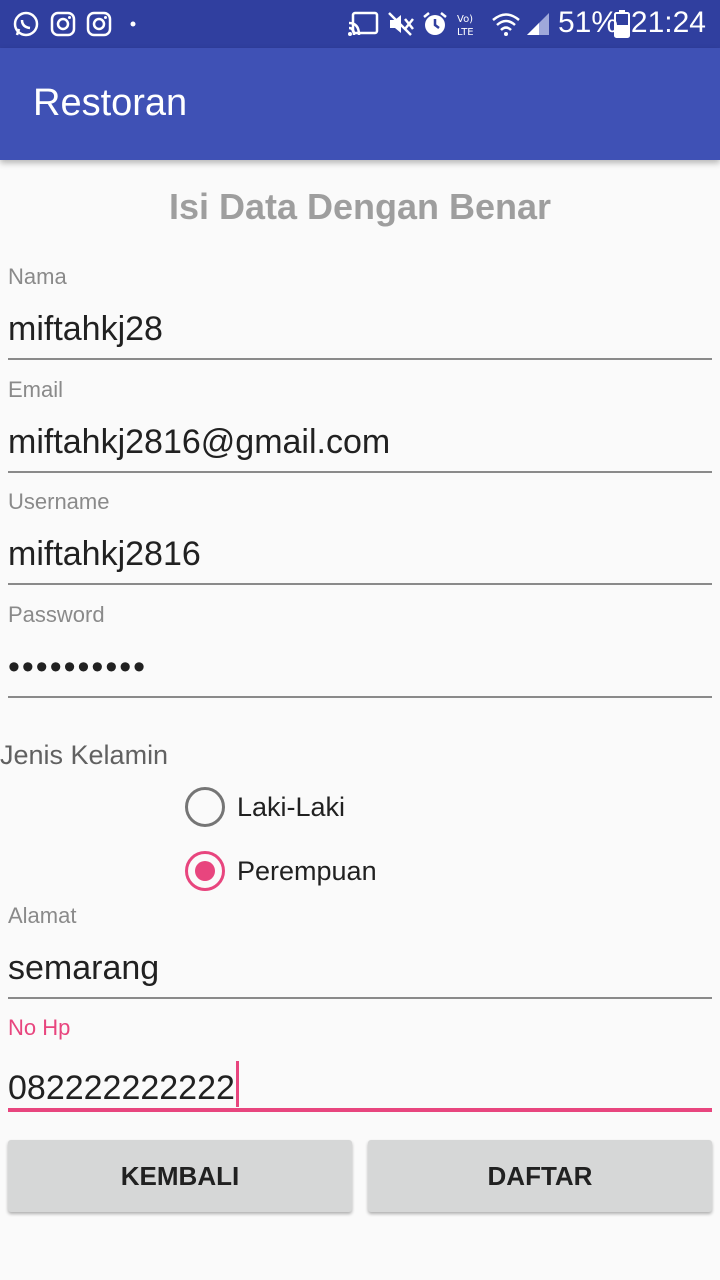 The image size is (720, 1280). Describe the element at coordinates (42, 915) in the screenshot. I see `alamat-label: Alamat` at that location.